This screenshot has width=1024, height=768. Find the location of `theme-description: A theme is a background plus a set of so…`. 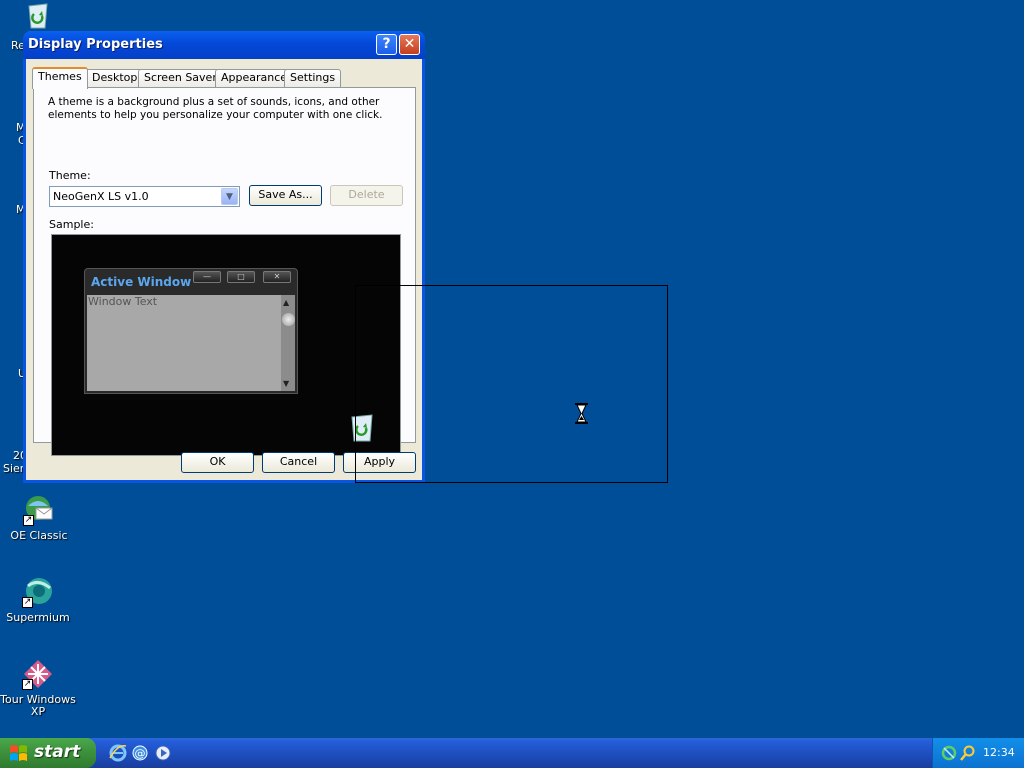

theme-description: A theme is a background plus a set of so… is located at coordinates (215, 108).